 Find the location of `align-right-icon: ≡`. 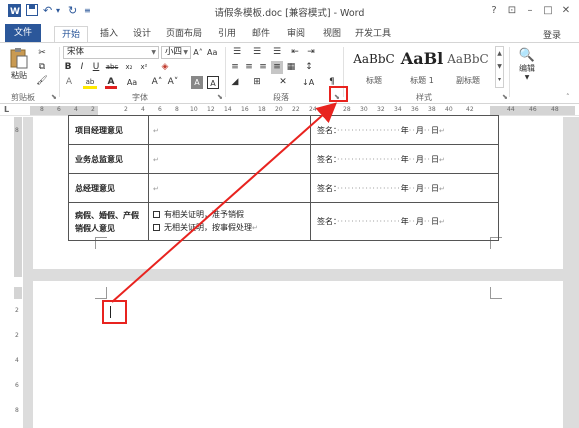

align-right-icon: ≡ is located at coordinates (263, 67).